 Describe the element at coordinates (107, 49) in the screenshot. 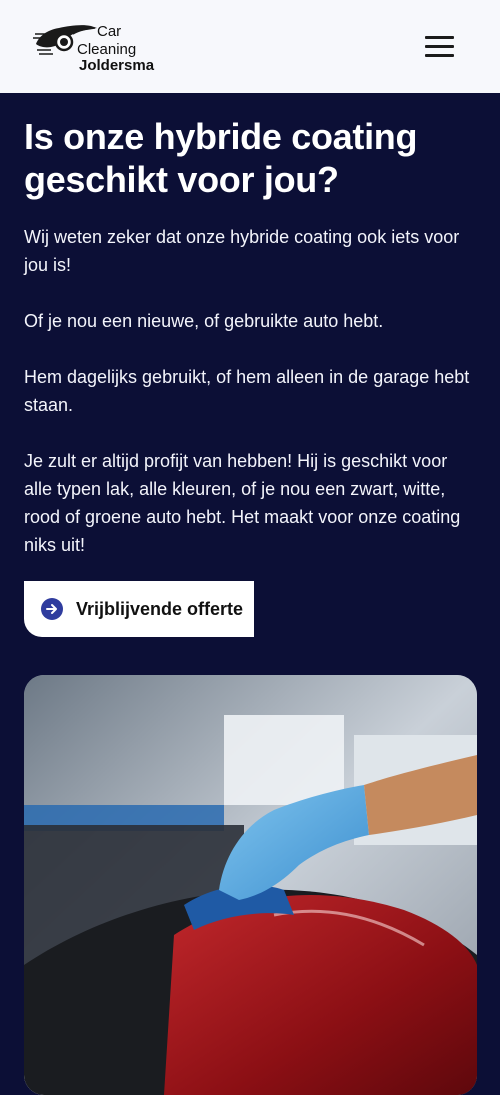

I see `logo-line-cleaning: Cleaning` at that location.